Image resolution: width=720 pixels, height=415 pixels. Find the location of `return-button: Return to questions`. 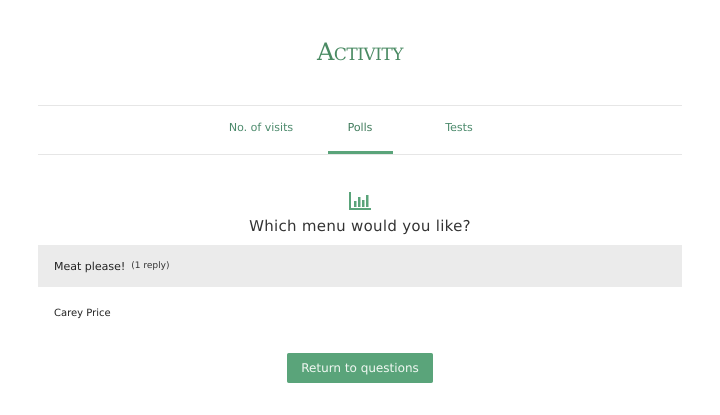

return-button: Return to questions is located at coordinates (360, 368).